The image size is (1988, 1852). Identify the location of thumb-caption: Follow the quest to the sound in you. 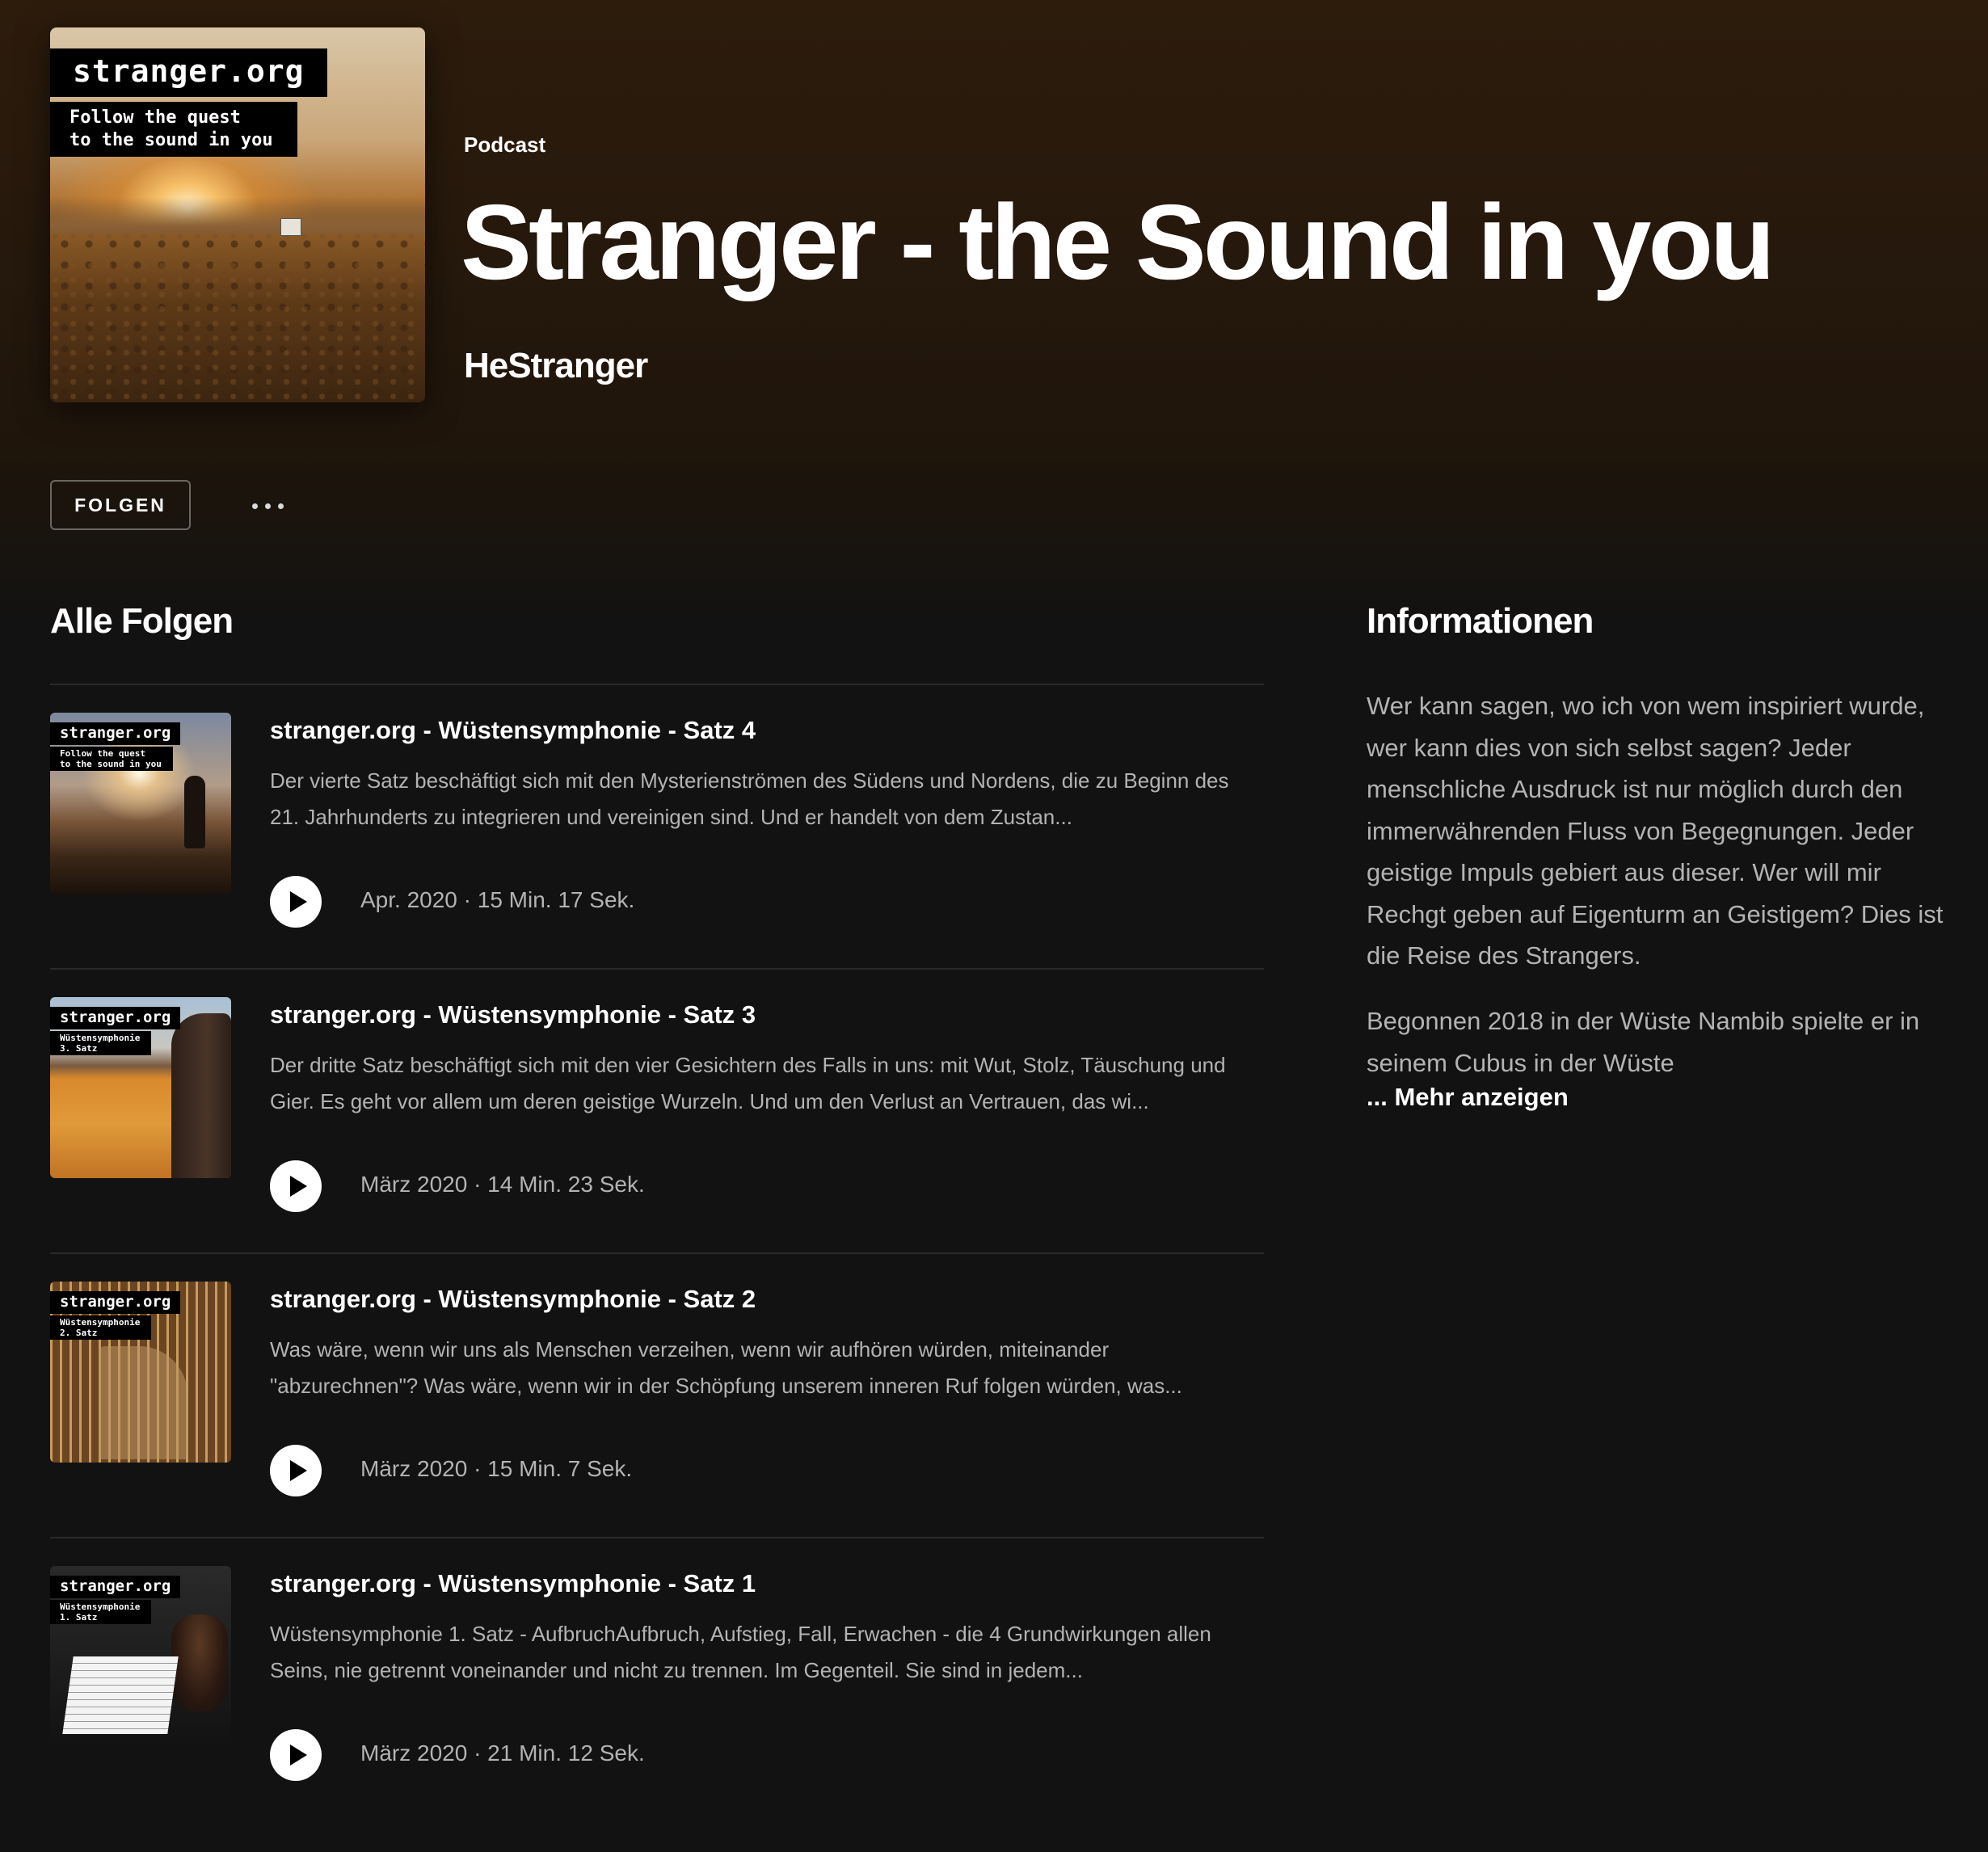
(111, 759).